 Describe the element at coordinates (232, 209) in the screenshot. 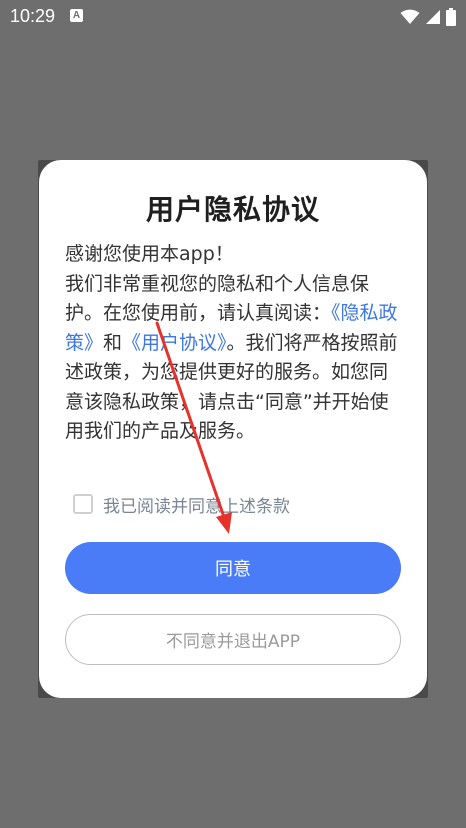

I see `dialog-title: 用户隐私协议` at that location.